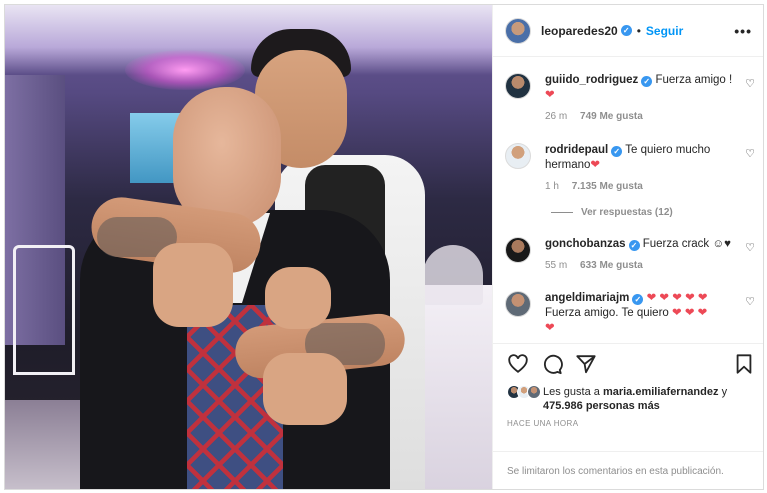 The width and height of the screenshot is (767, 493). Describe the element at coordinates (627, 212) in the screenshot. I see `view-replies-label: Ver respuestas (12)` at that location.